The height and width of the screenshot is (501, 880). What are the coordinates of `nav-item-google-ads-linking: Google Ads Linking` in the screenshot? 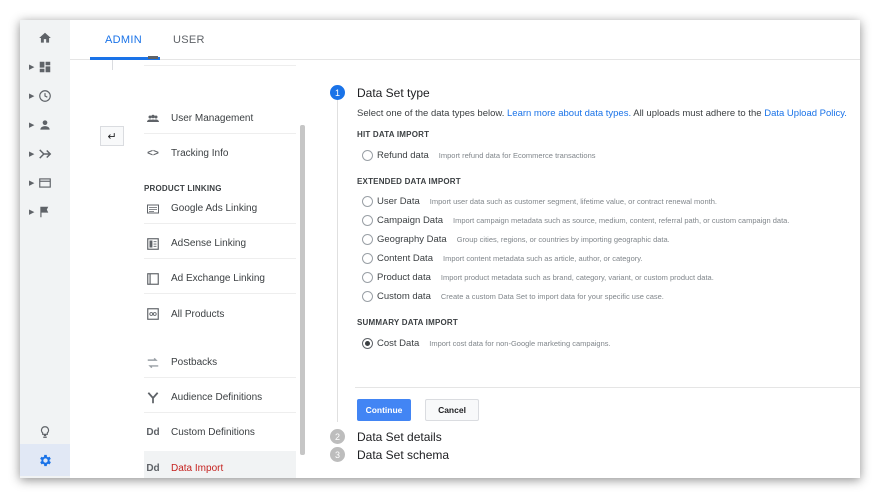 It's located at (220, 209).